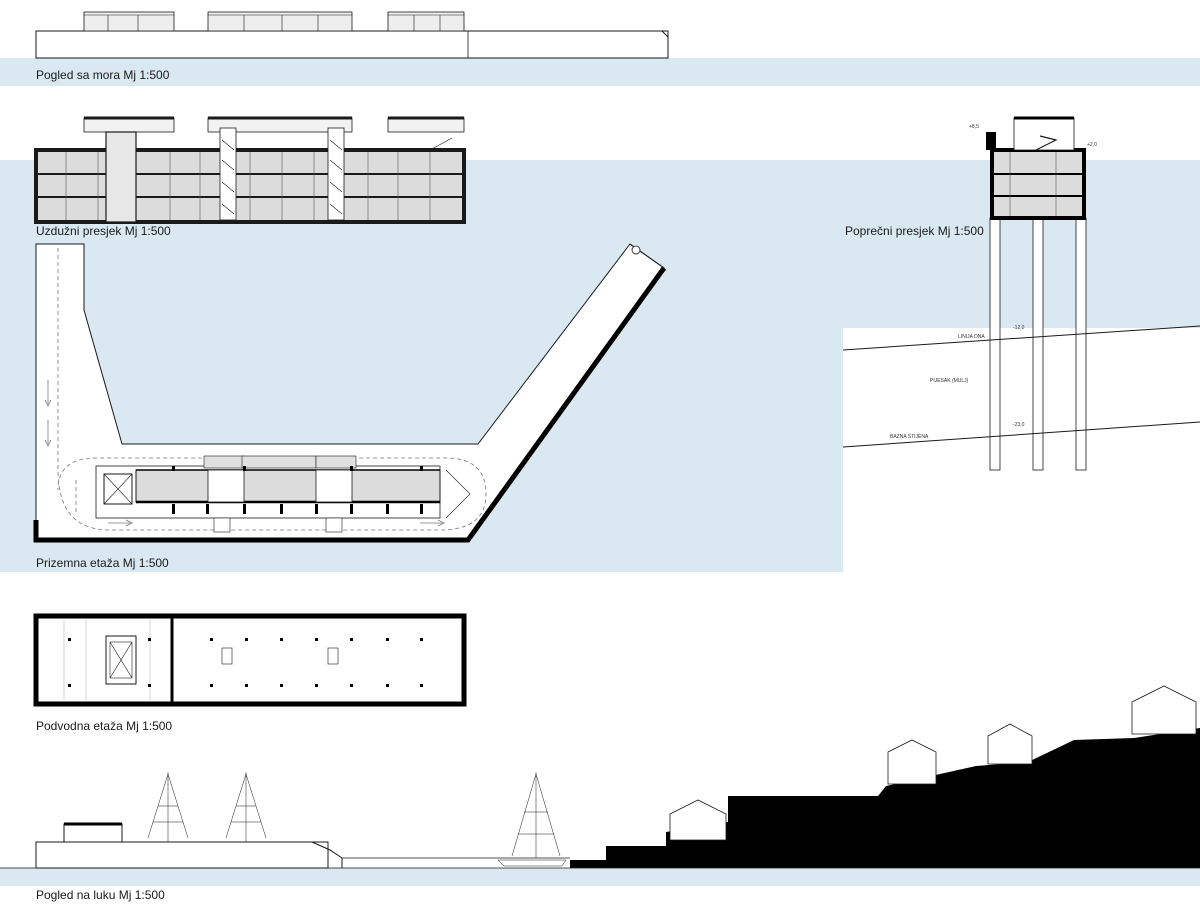 The width and height of the screenshot is (1200, 905). What do you see at coordinates (971, 337) in the screenshot?
I see `seabed-line-label: LINIJA DNA` at bounding box center [971, 337].